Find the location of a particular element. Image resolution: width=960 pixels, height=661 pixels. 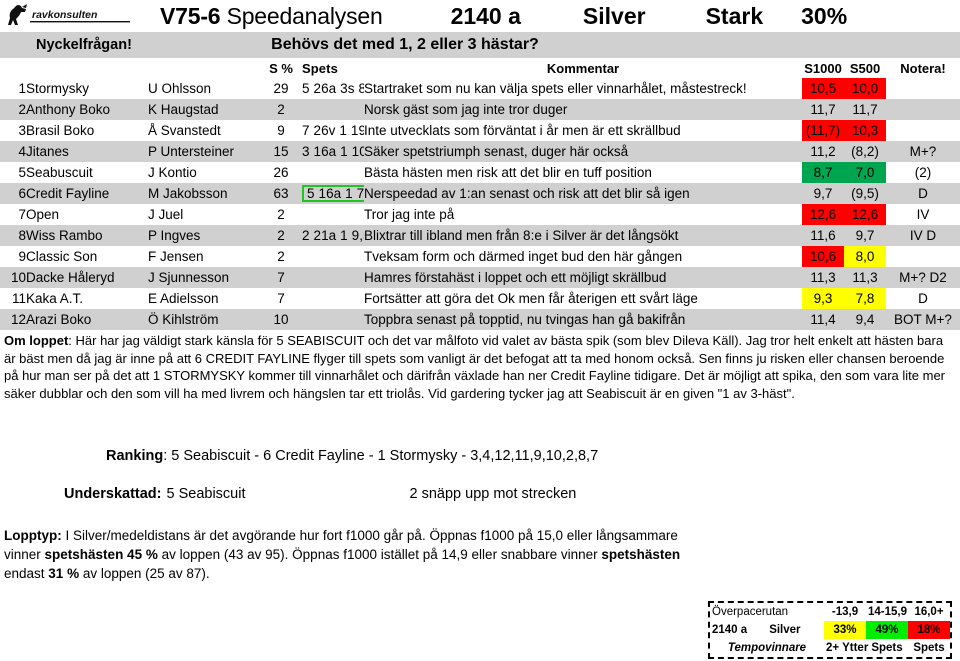

col-notera: Notera! is located at coordinates (923, 68).